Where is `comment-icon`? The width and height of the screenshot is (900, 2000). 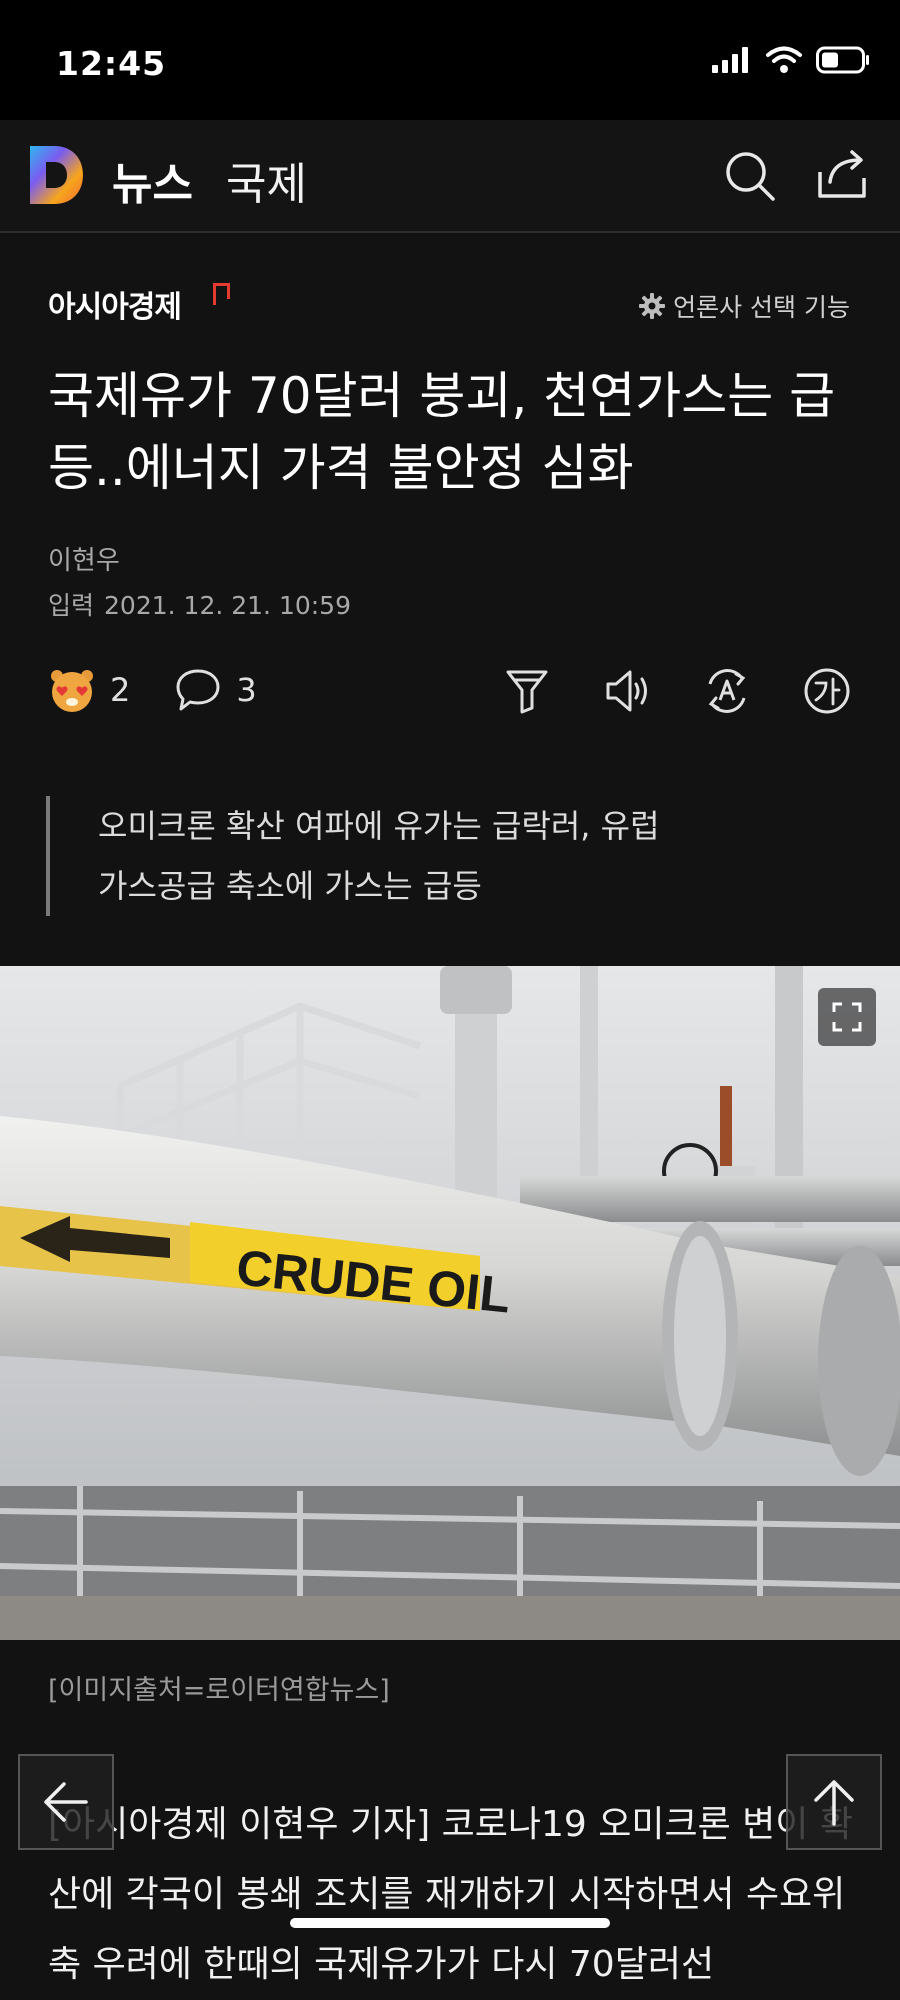 comment-icon is located at coordinates (198, 690).